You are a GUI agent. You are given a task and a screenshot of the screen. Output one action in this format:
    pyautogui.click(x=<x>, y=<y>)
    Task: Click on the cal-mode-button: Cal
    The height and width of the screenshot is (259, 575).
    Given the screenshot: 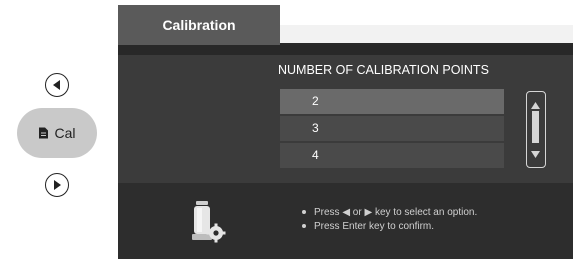 What is the action you would take?
    pyautogui.click(x=57, y=133)
    